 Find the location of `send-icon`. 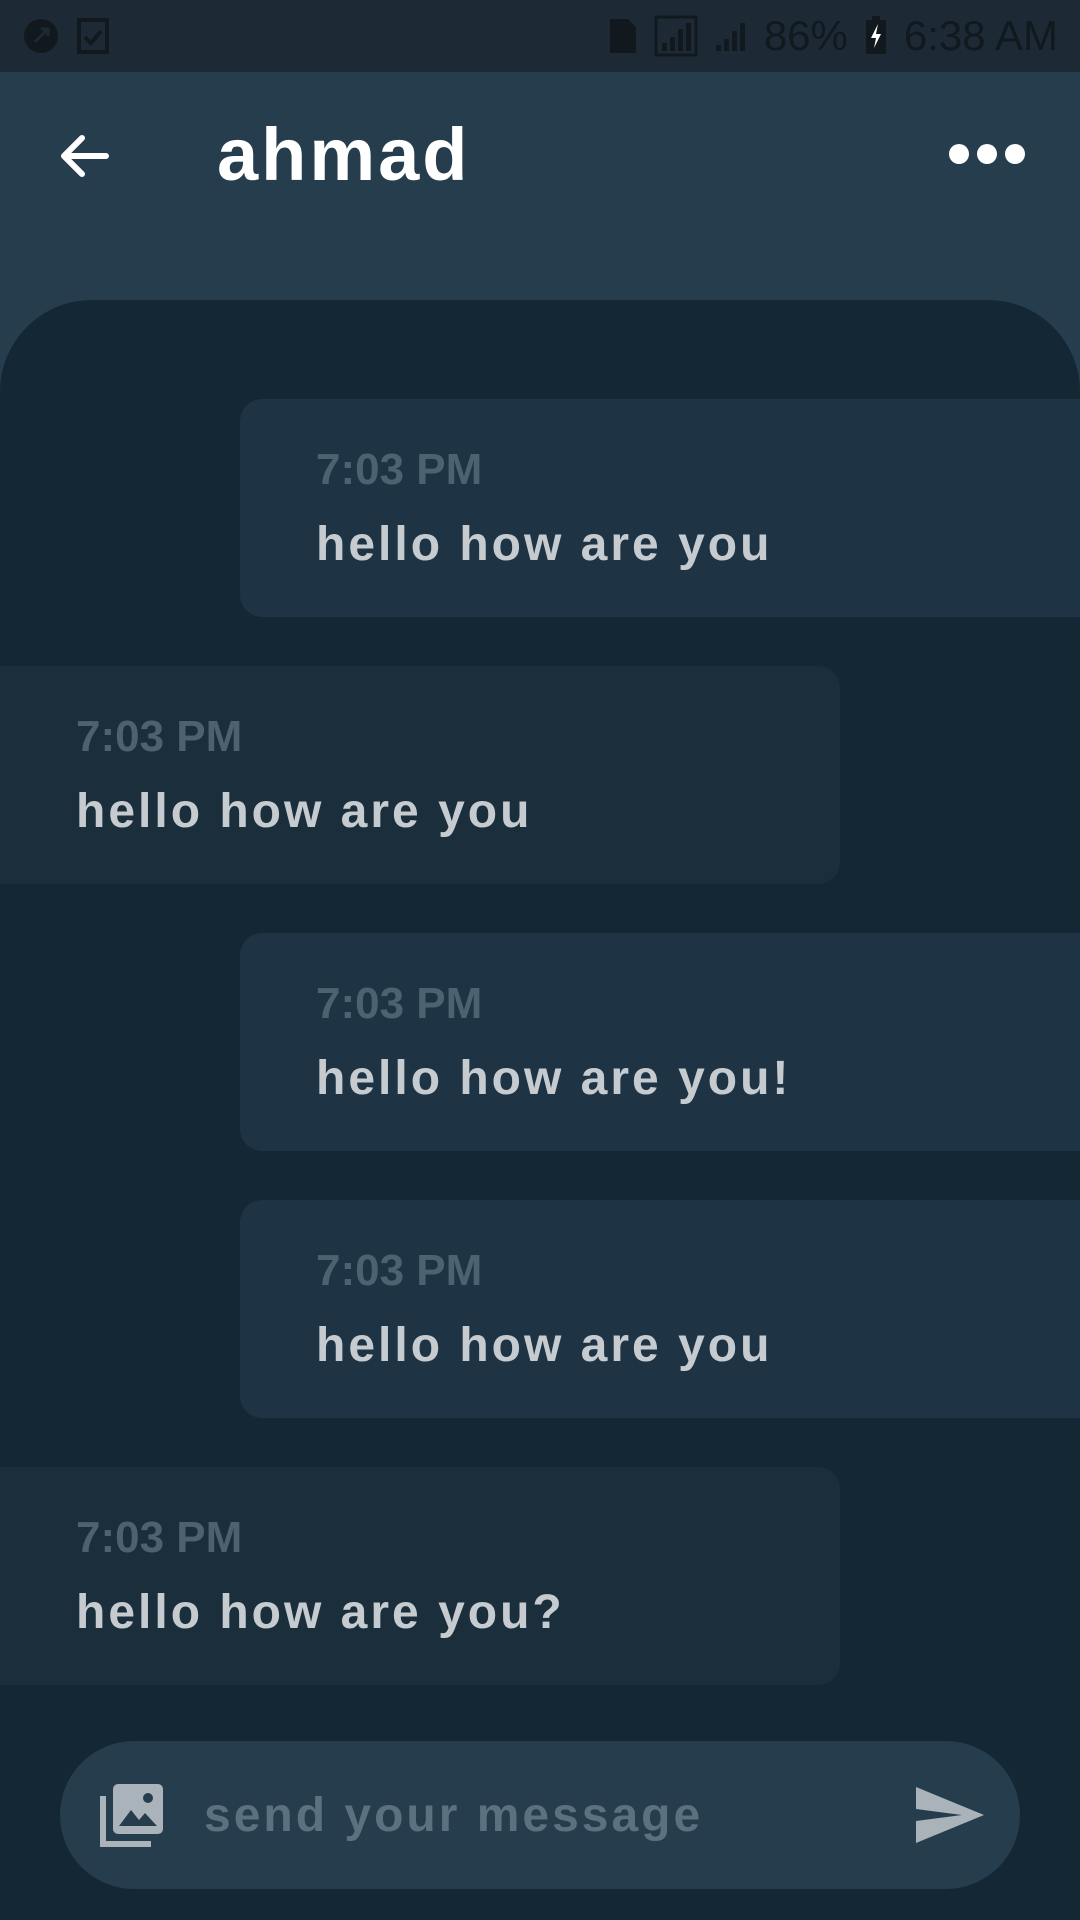

send-icon is located at coordinates (950, 1815).